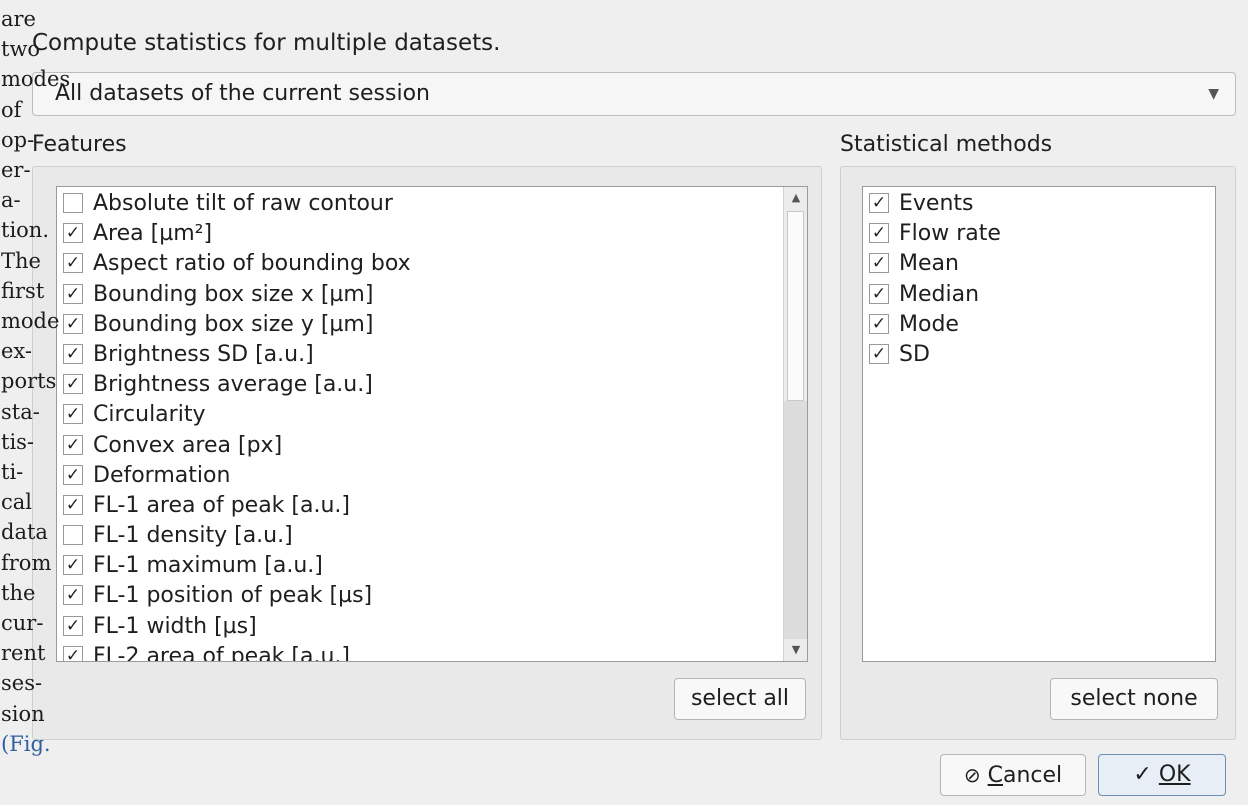 This screenshot has width=1248, height=805. Describe the element at coordinates (432, 234) in the screenshot. I see `feature-item: ✓ Area [µm²]` at that location.